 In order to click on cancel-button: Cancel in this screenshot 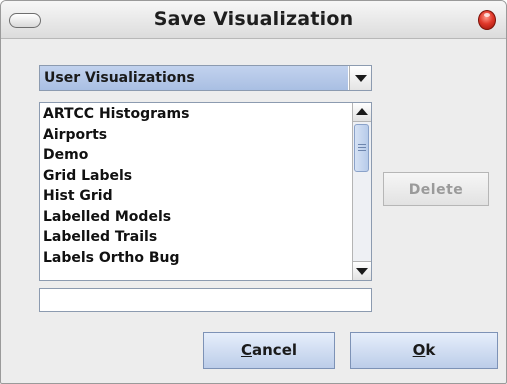, I will do `click(269, 350)`.